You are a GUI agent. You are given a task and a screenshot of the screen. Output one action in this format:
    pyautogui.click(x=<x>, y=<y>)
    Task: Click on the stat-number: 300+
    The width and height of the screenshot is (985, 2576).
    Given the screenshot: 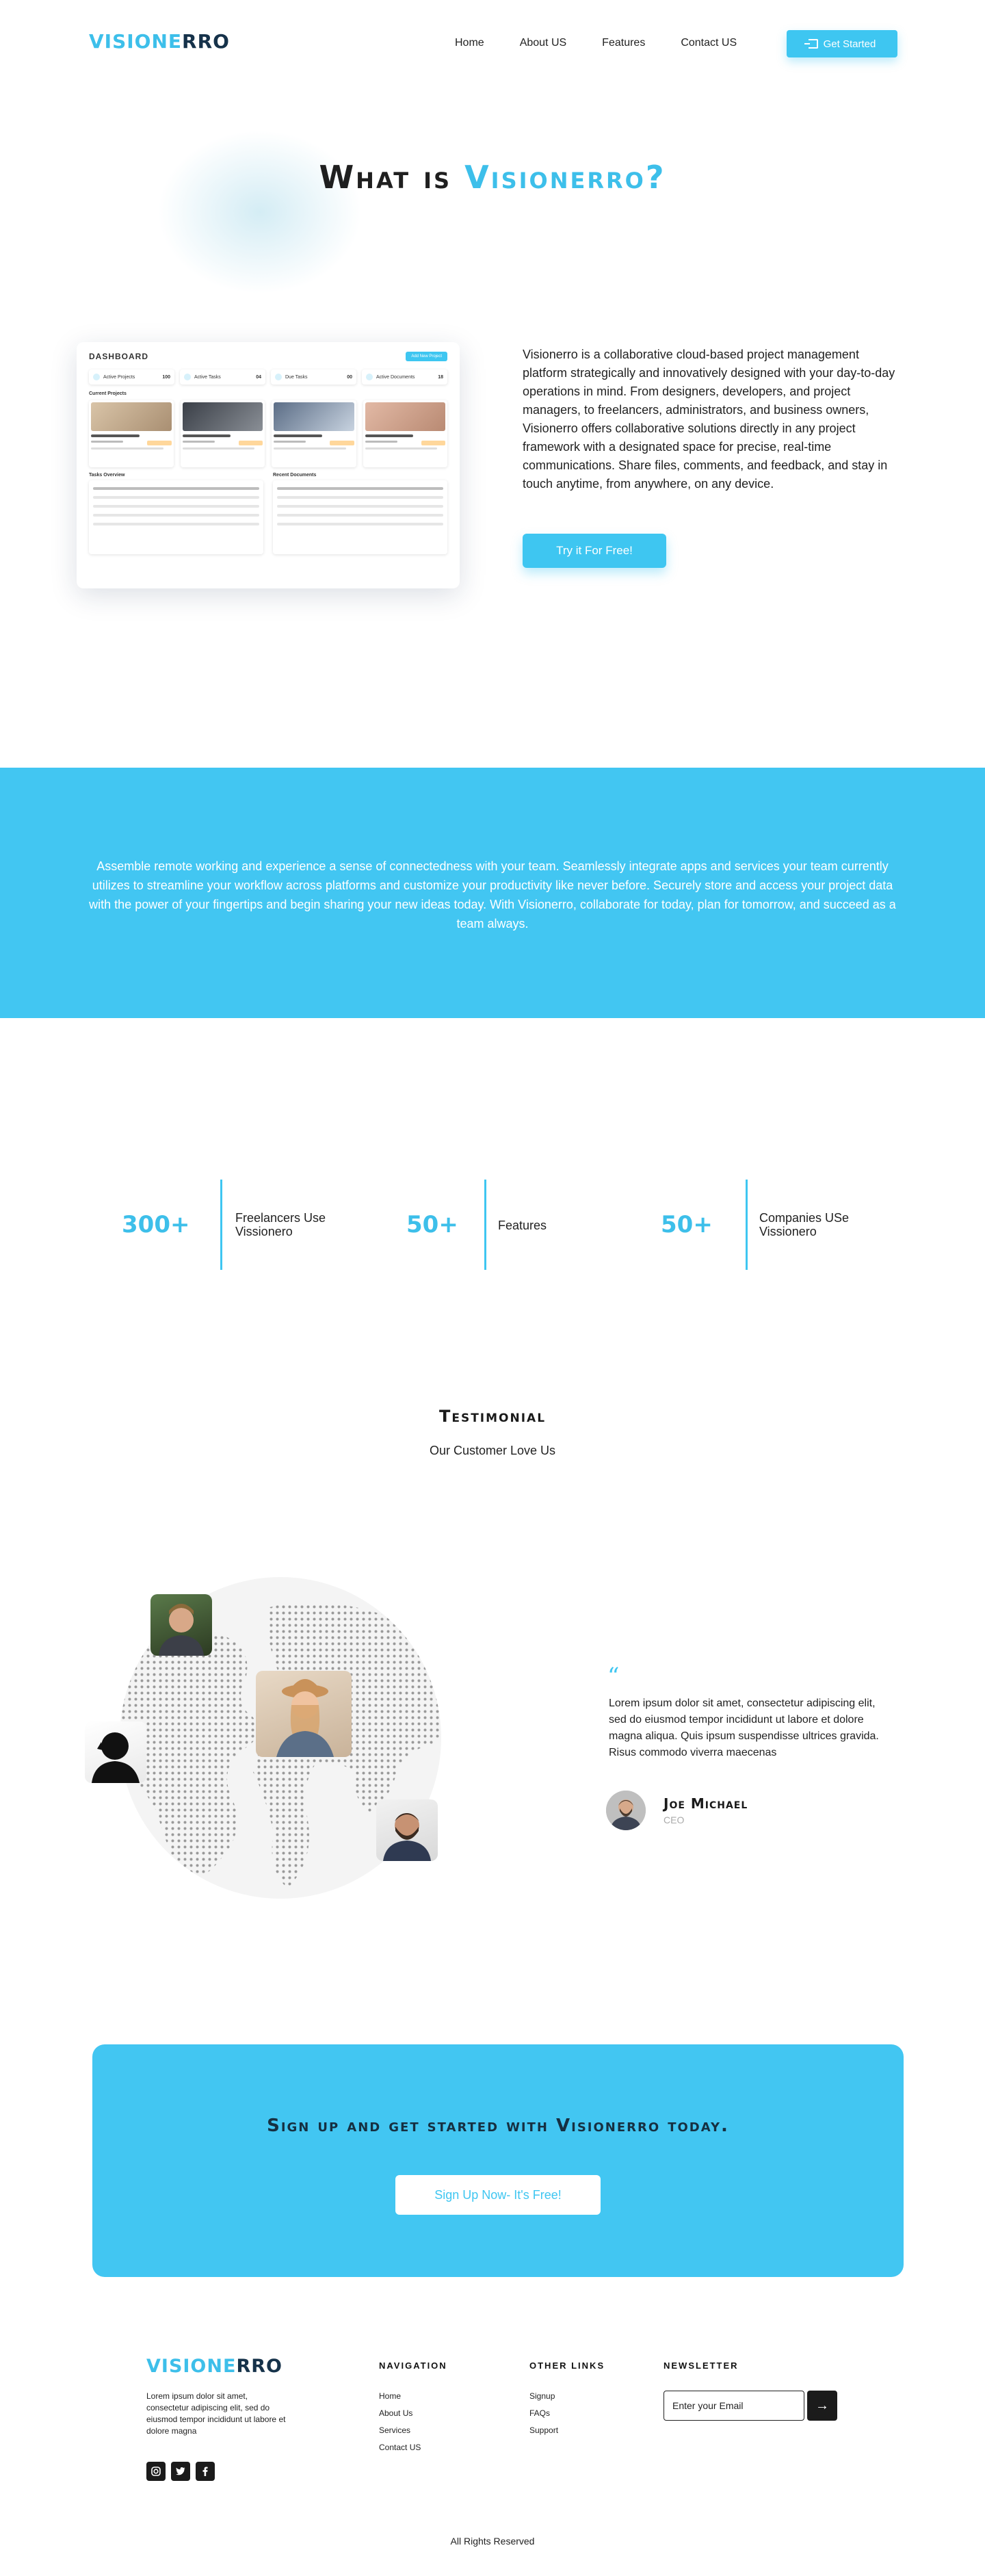 What is the action you would take?
    pyautogui.click(x=156, y=1224)
    